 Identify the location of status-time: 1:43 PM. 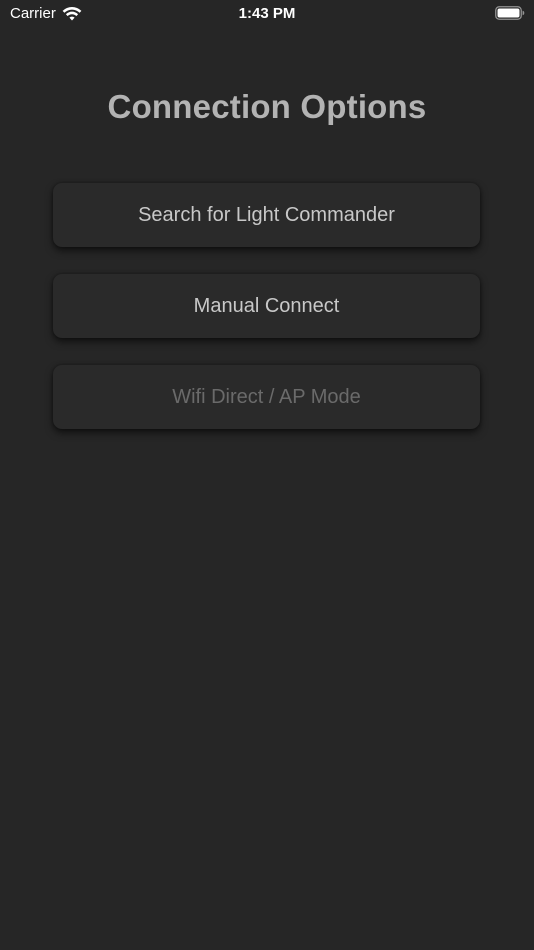
(267, 13).